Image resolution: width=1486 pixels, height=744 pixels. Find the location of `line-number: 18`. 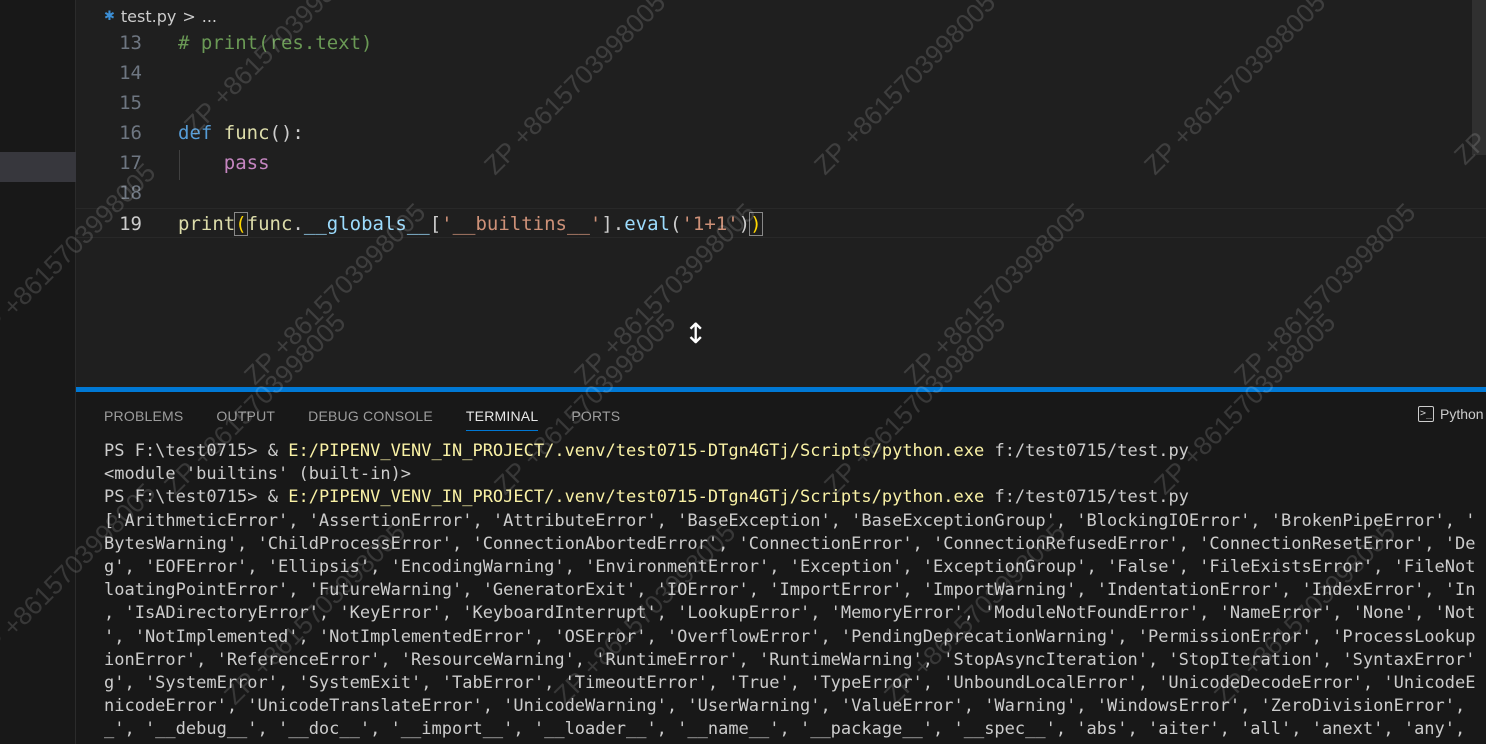

line-number: 18 is located at coordinates (130, 193).